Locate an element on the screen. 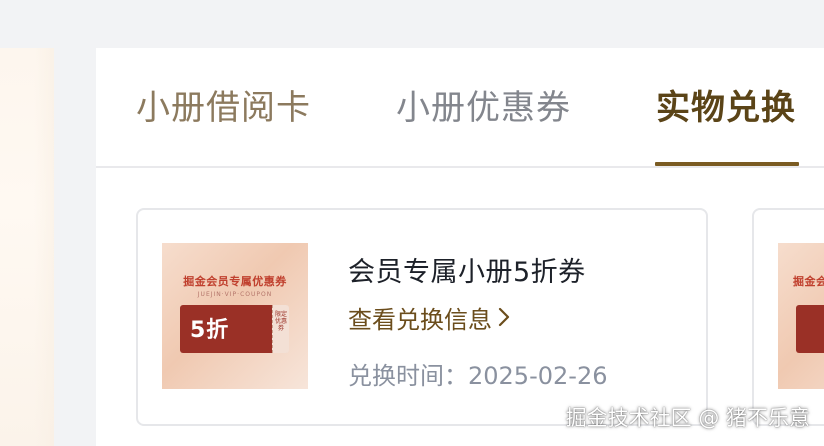  coupon-title: 会员专属小册5折券 is located at coordinates (467, 272).